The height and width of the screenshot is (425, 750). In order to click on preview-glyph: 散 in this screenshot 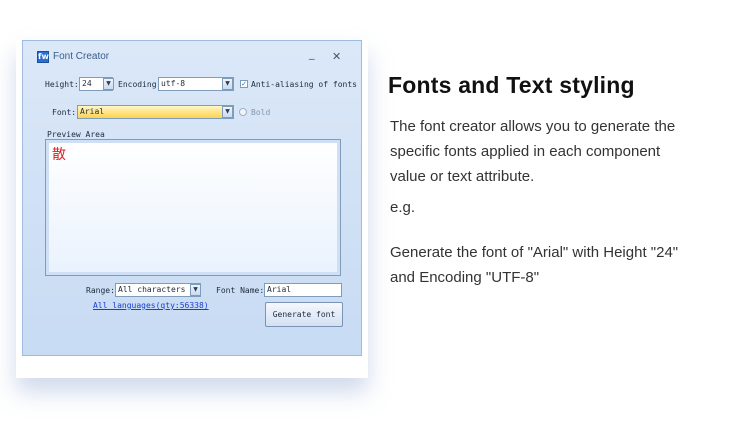, I will do `click(59, 155)`.